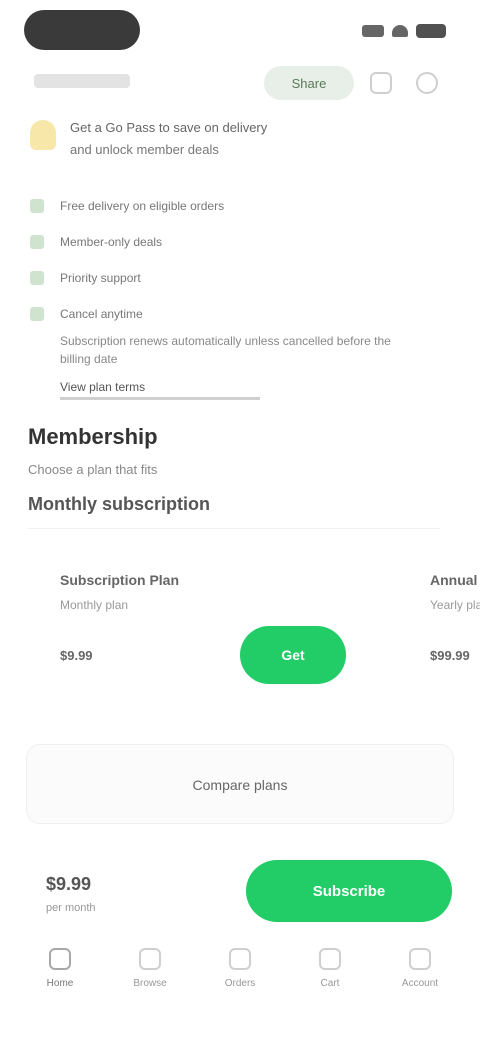 This screenshot has width=480, height=1040. Describe the element at coordinates (240, 891) in the screenshot. I see `checkout-bar: $9.99 per month Subscribe` at that location.